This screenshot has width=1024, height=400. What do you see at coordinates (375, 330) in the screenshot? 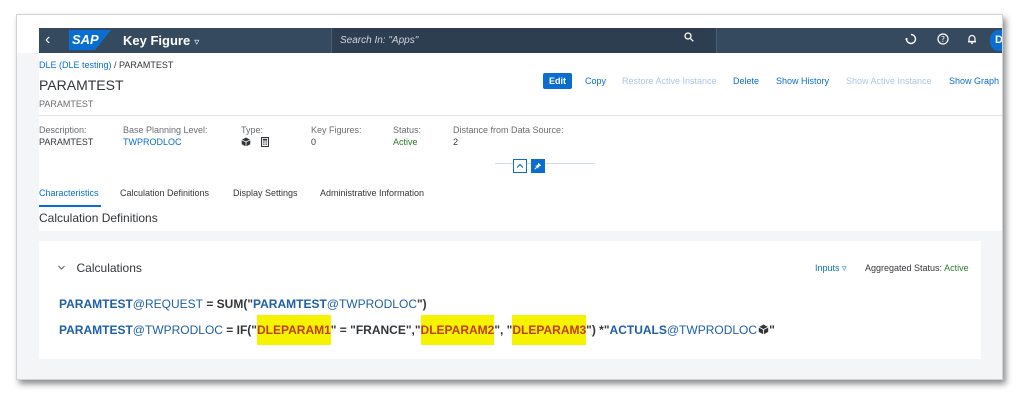
I see `formula-compare: " = "FRANCE","` at bounding box center [375, 330].